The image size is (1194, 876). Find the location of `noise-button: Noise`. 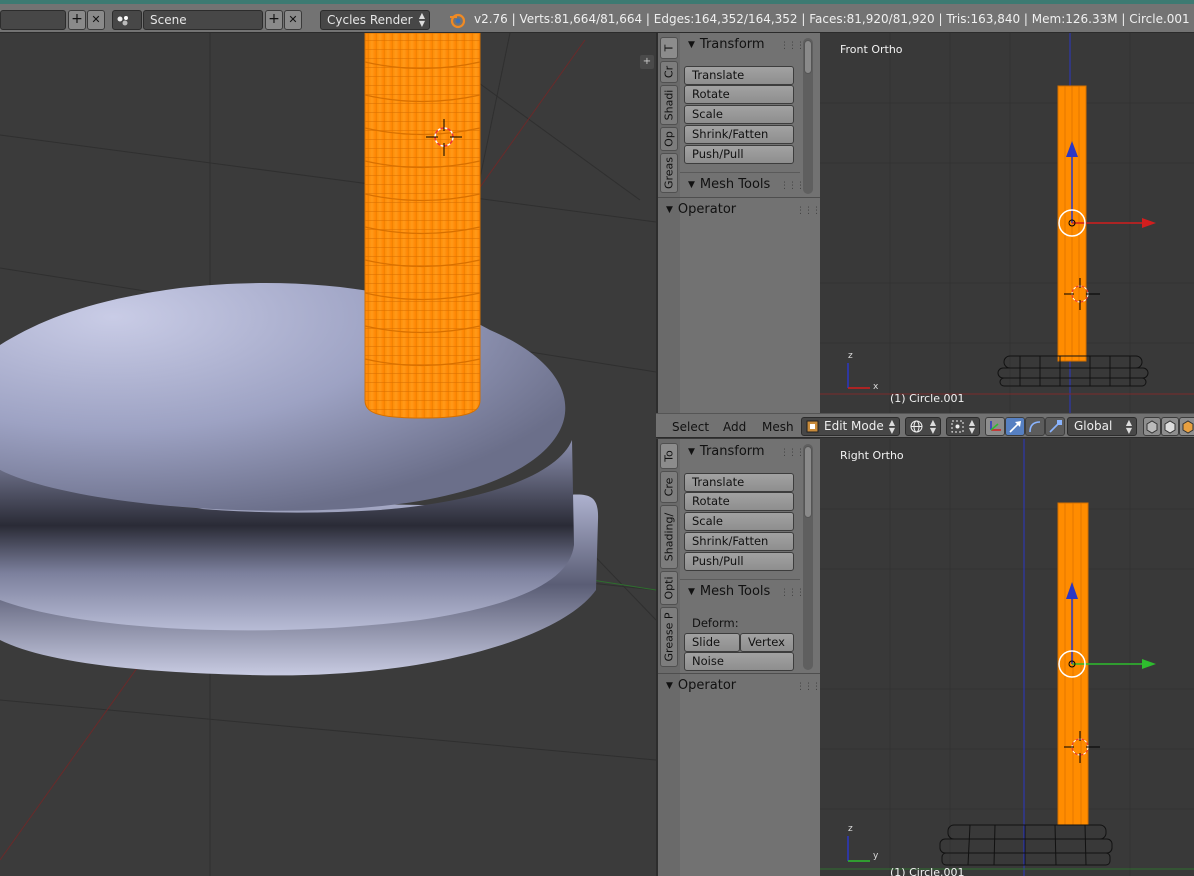

noise-button: Noise is located at coordinates (739, 661).